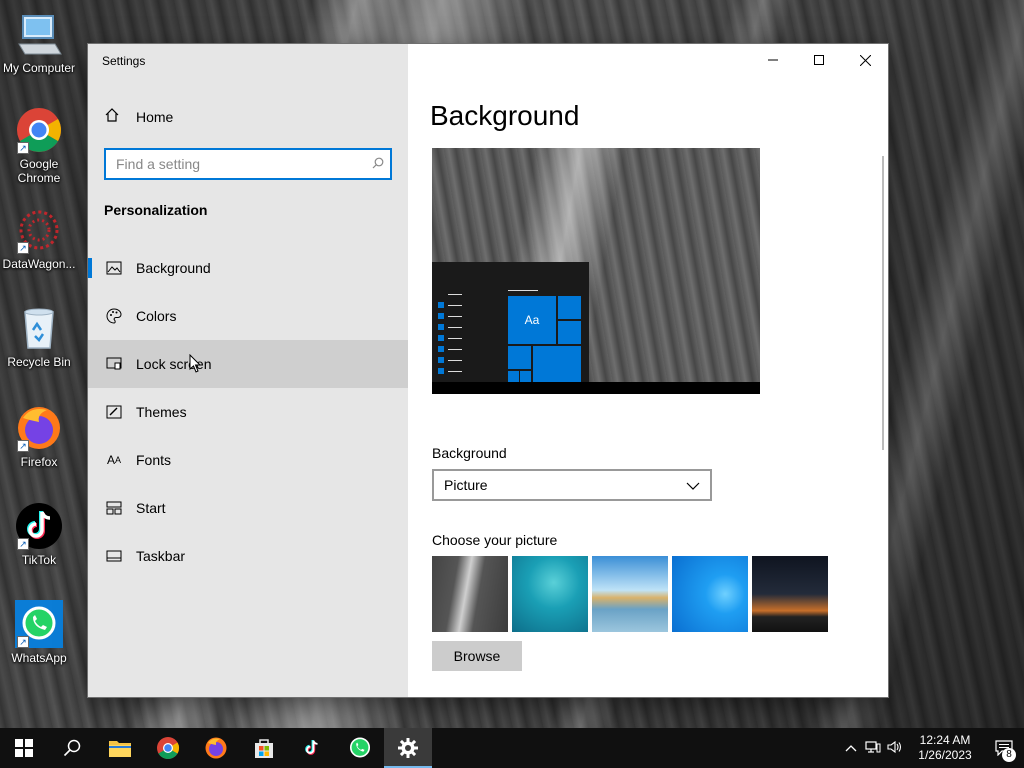  What do you see at coordinates (236, 164) in the screenshot?
I see `search-input` at bounding box center [236, 164].